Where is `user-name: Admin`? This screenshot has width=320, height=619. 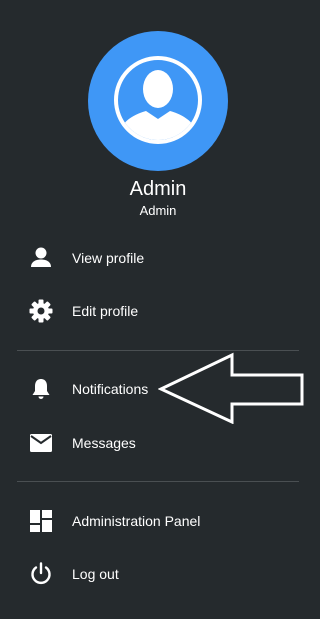 user-name: Admin is located at coordinates (158, 189).